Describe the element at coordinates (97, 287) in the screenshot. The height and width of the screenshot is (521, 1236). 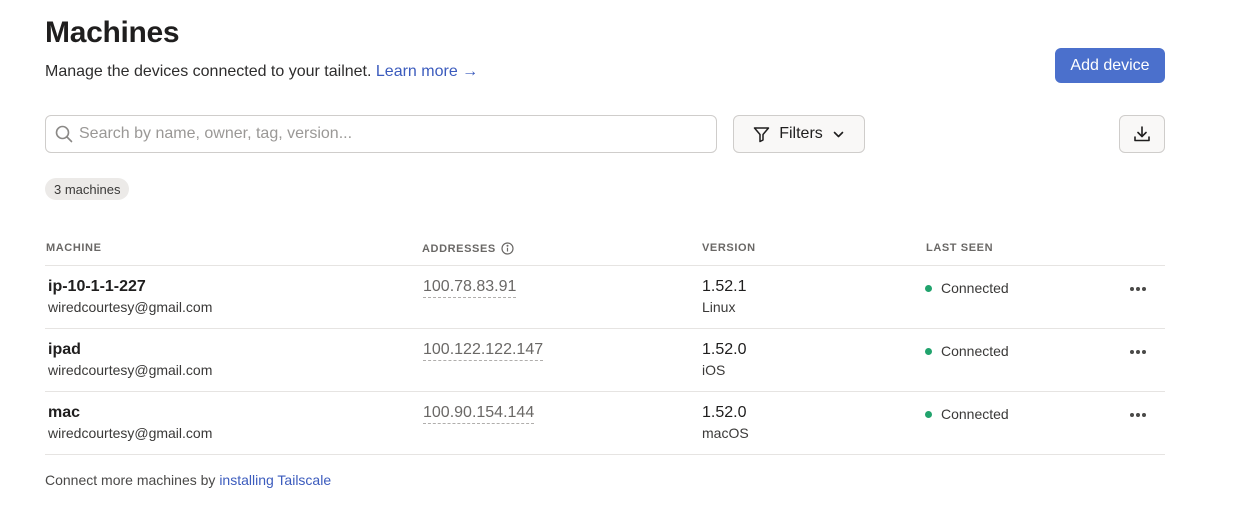
I see `machine-name: ip-10-1-1-227` at that location.